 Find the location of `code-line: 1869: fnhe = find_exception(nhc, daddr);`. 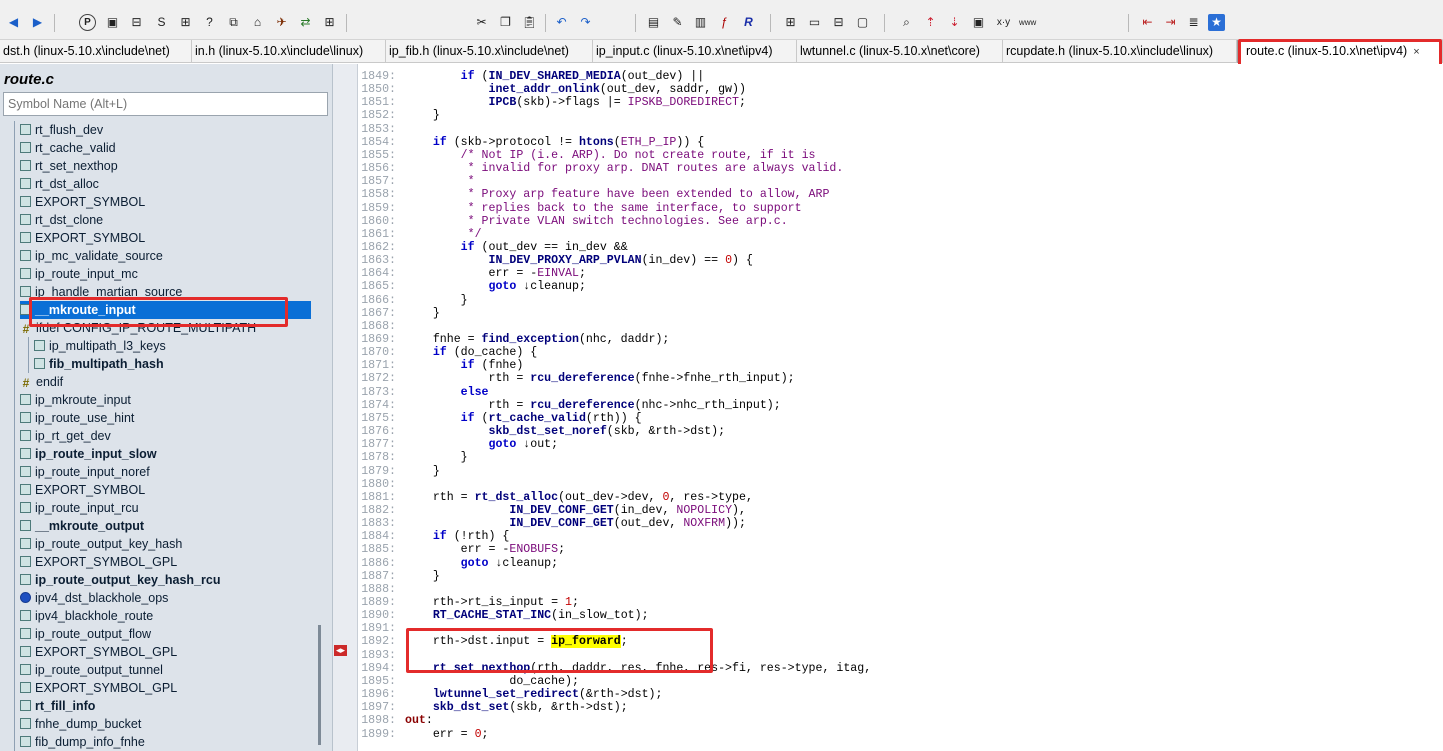

code-line: 1869: fnhe = find_exception(nhc, daddr); is located at coordinates (900, 339).